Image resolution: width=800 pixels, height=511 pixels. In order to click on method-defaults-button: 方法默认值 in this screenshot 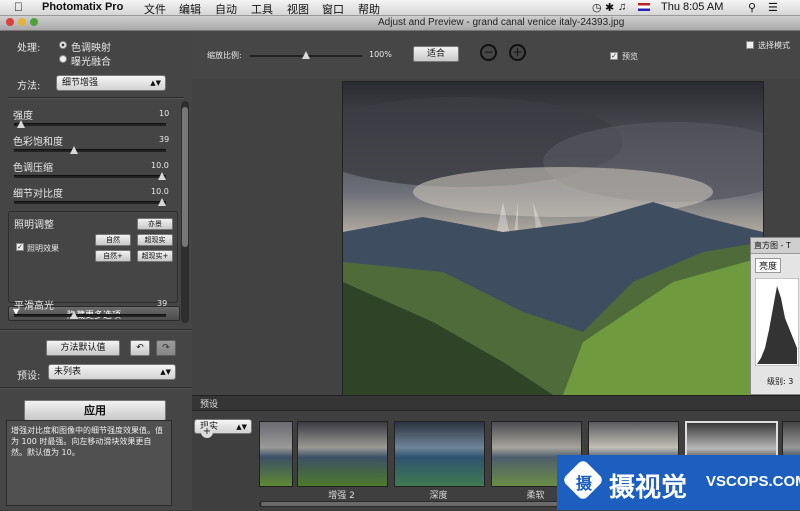, I will do `click(83, 348)`.